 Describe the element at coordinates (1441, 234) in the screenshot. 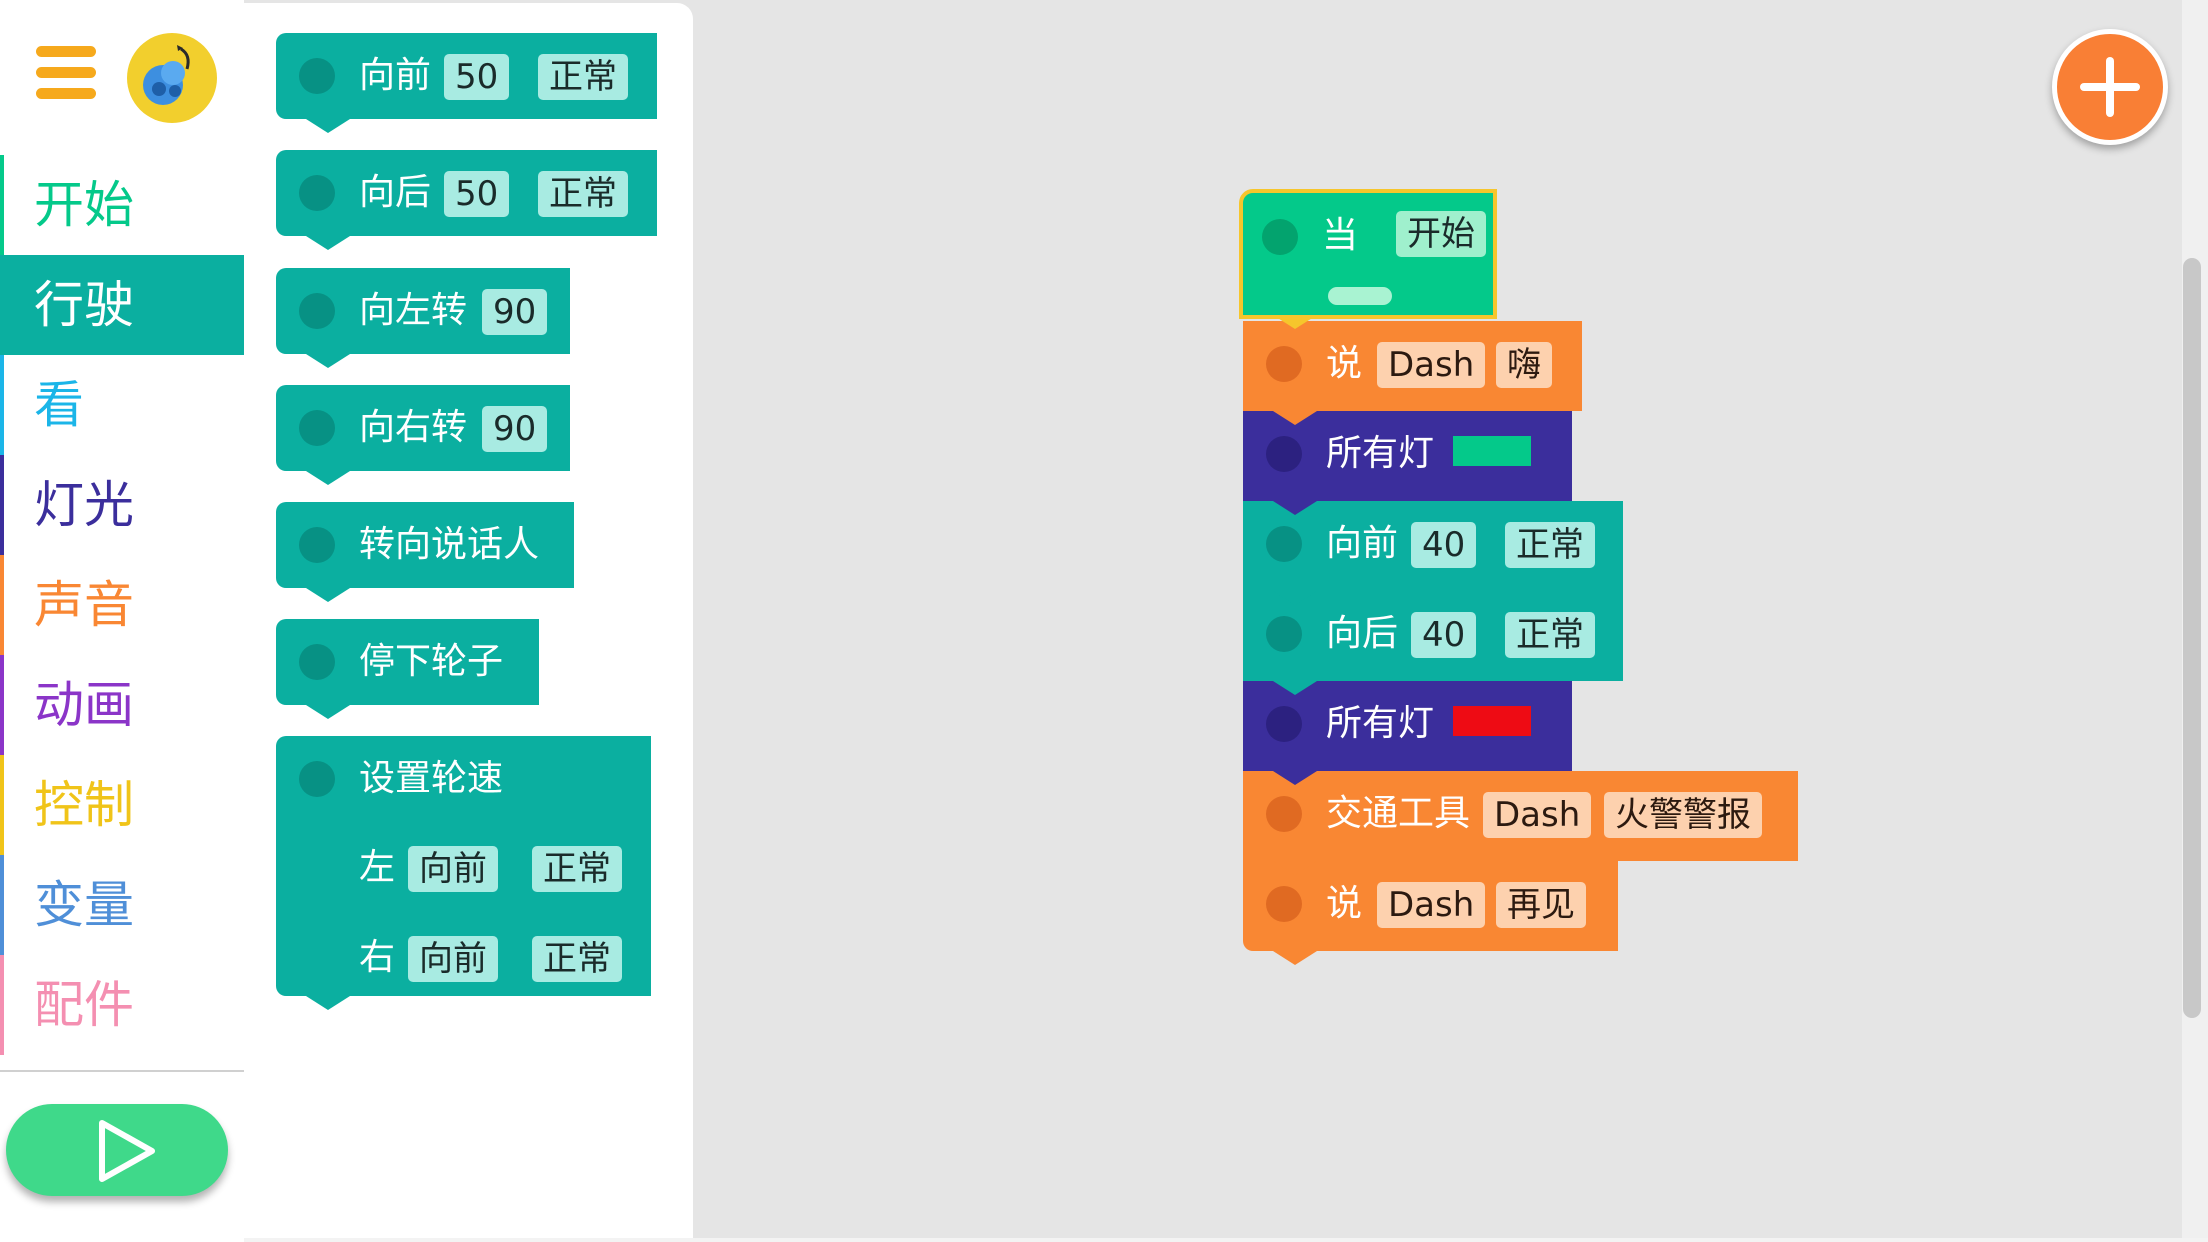

I see `event-dropdown: 开始` at that location.